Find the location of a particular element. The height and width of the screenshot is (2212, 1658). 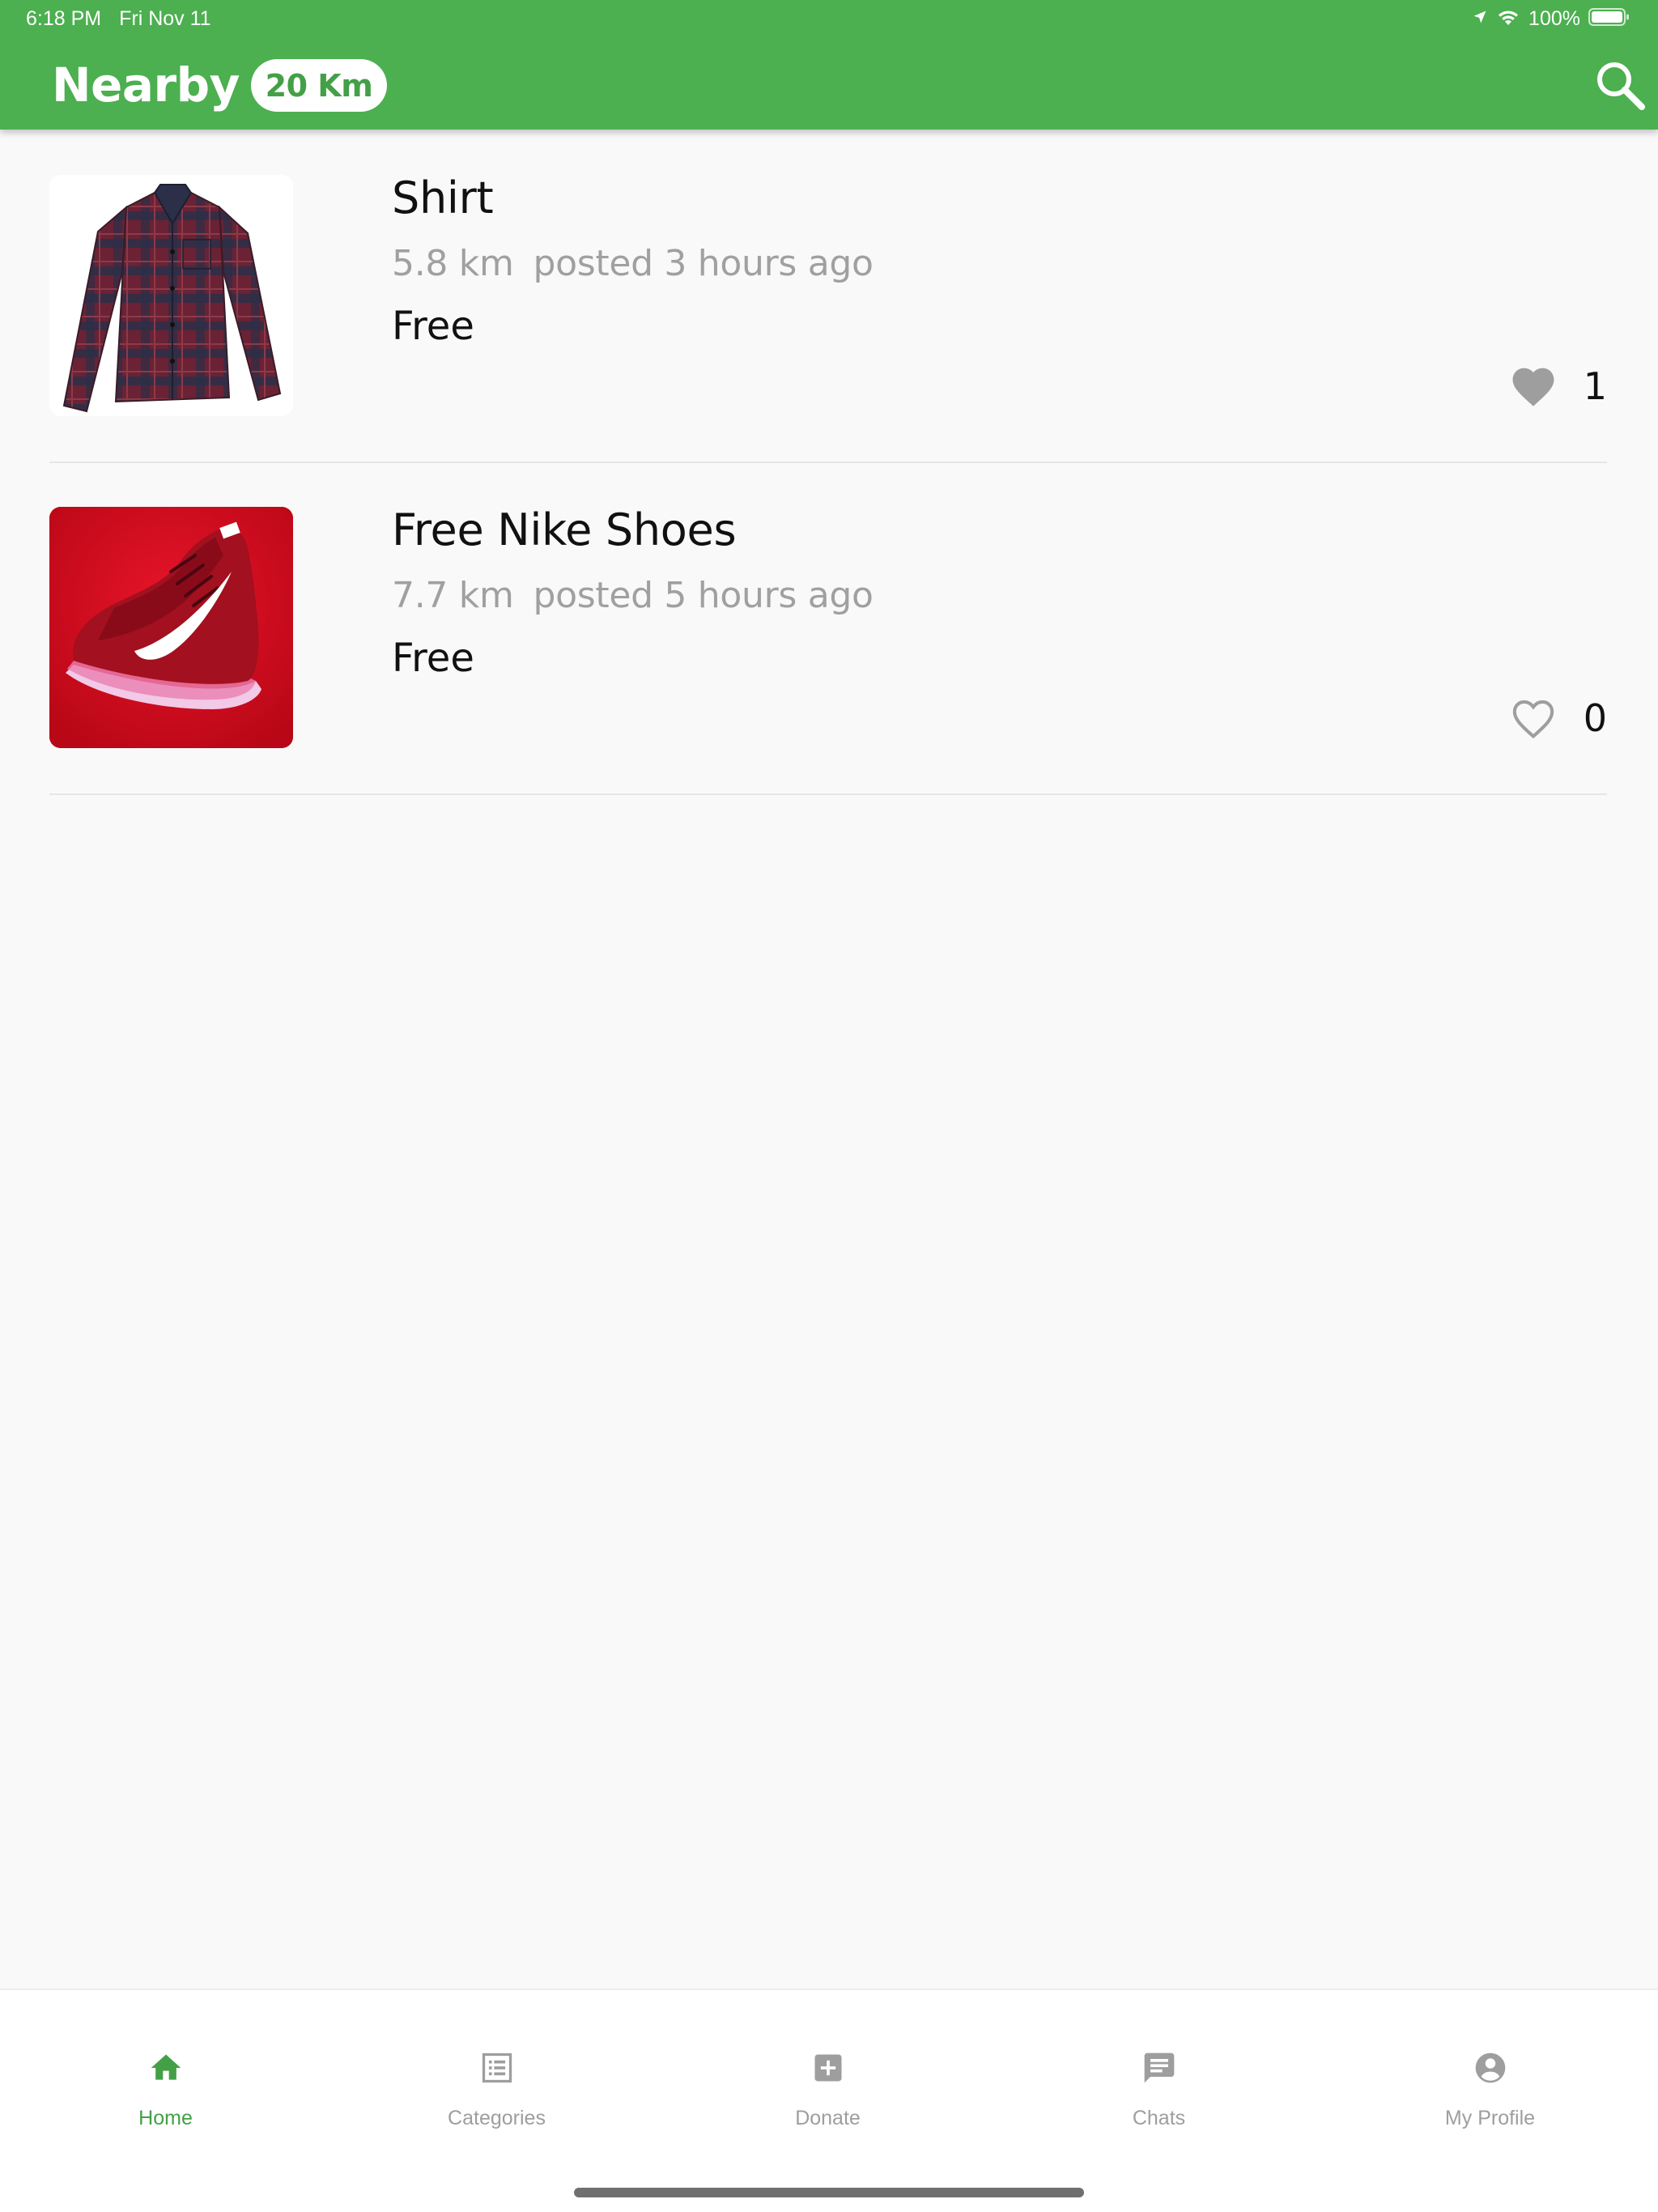

tab-label: My Profile is located at coordinates (1490, 2118).